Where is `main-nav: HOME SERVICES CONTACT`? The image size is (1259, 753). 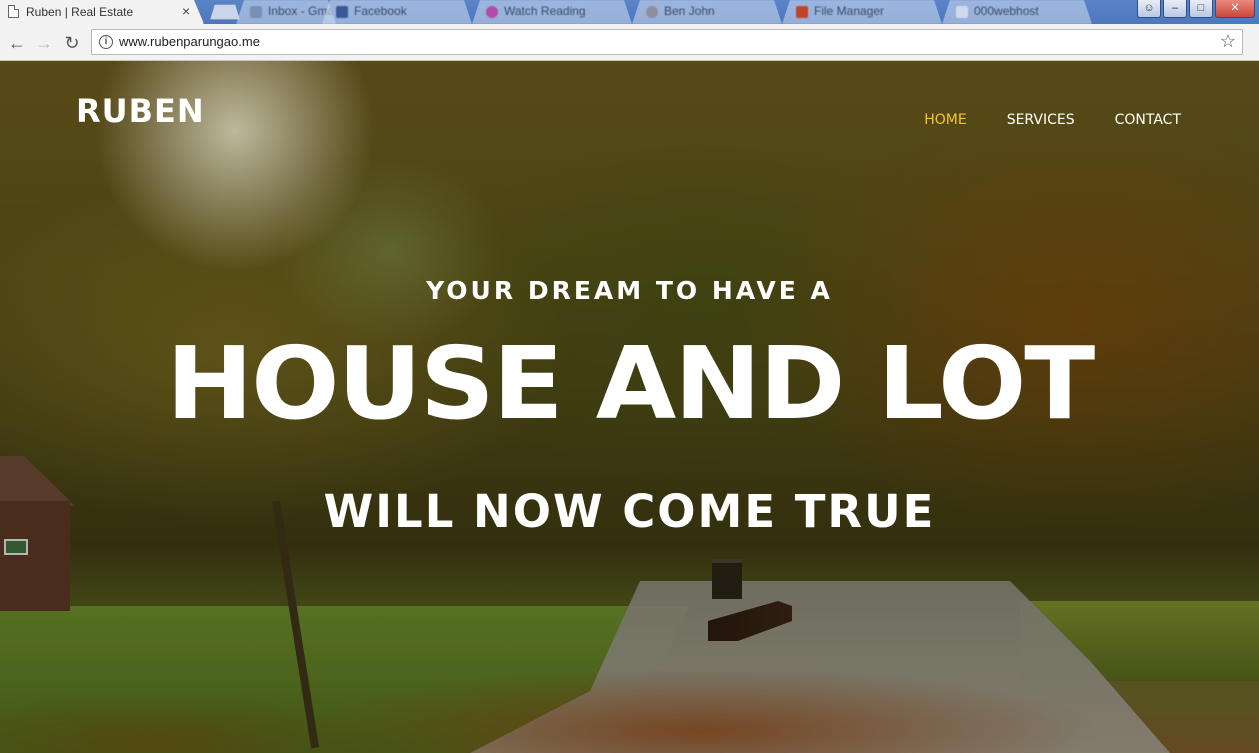 main-nav: HOME SERVICES CONTACT is located at coordinates (1052, 120).